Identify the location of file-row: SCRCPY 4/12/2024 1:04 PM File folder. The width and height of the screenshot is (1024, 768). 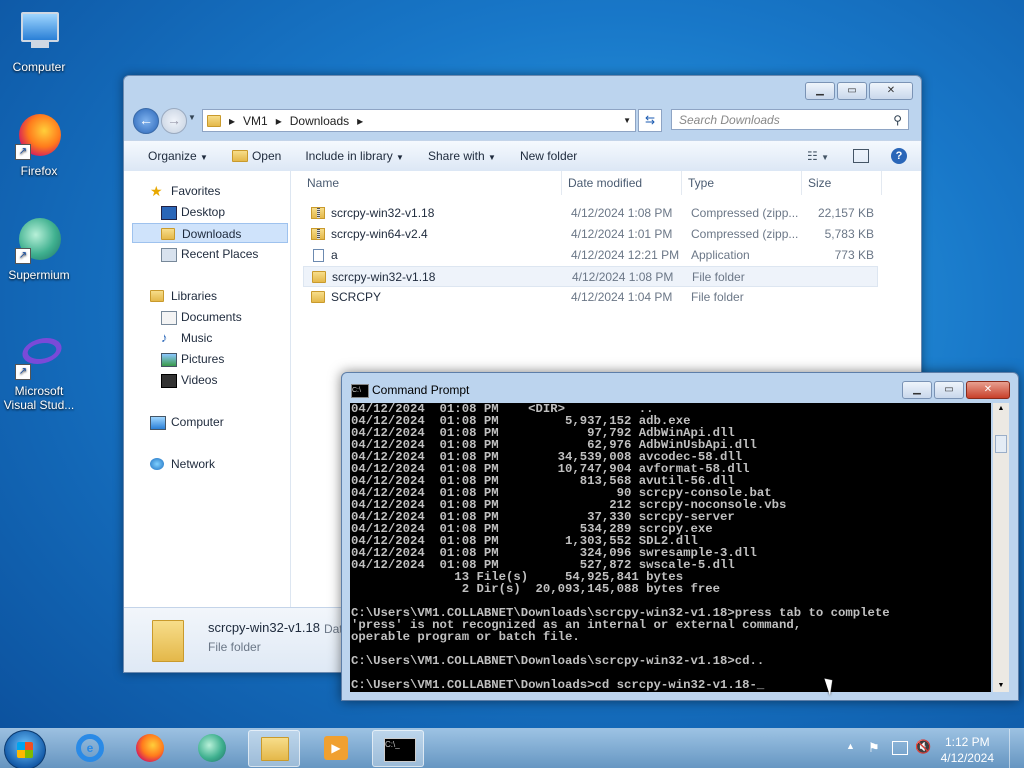
(590, 297).